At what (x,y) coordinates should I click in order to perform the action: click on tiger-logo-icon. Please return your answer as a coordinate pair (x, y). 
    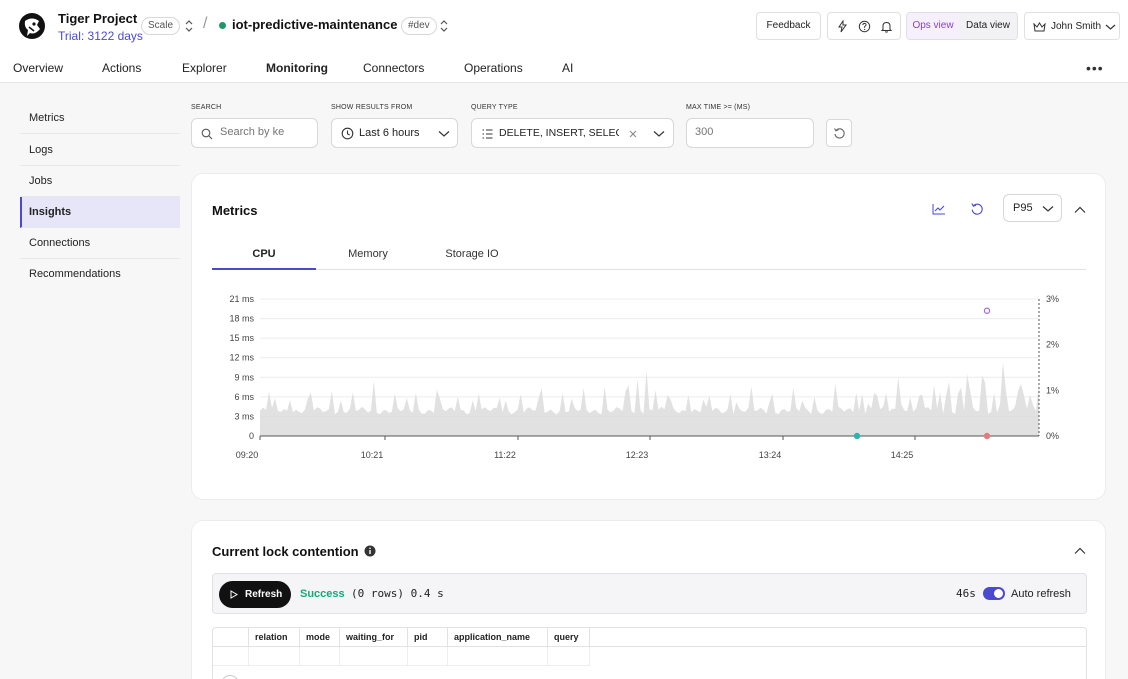
    Looking at the image, I should click on (32, 26).